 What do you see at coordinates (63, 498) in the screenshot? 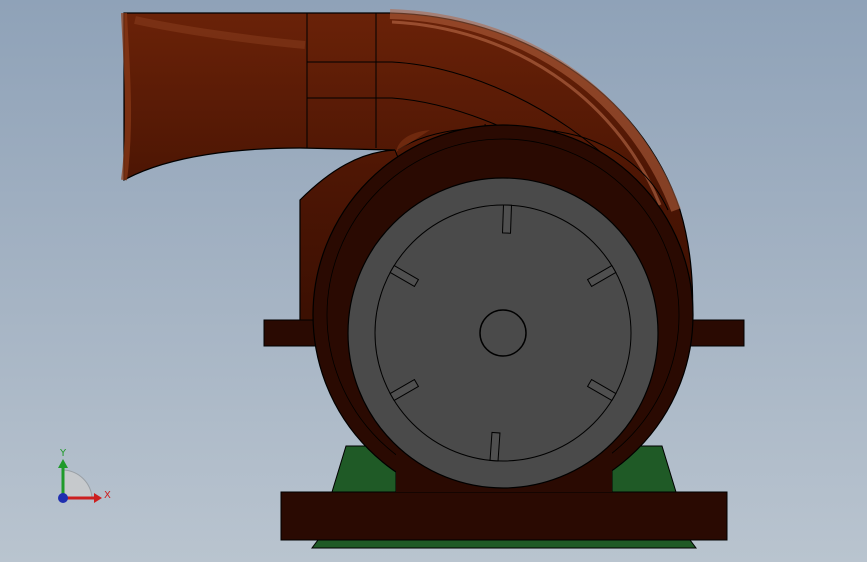
I see `z-axis-dot` at bounding box center [63, 498].